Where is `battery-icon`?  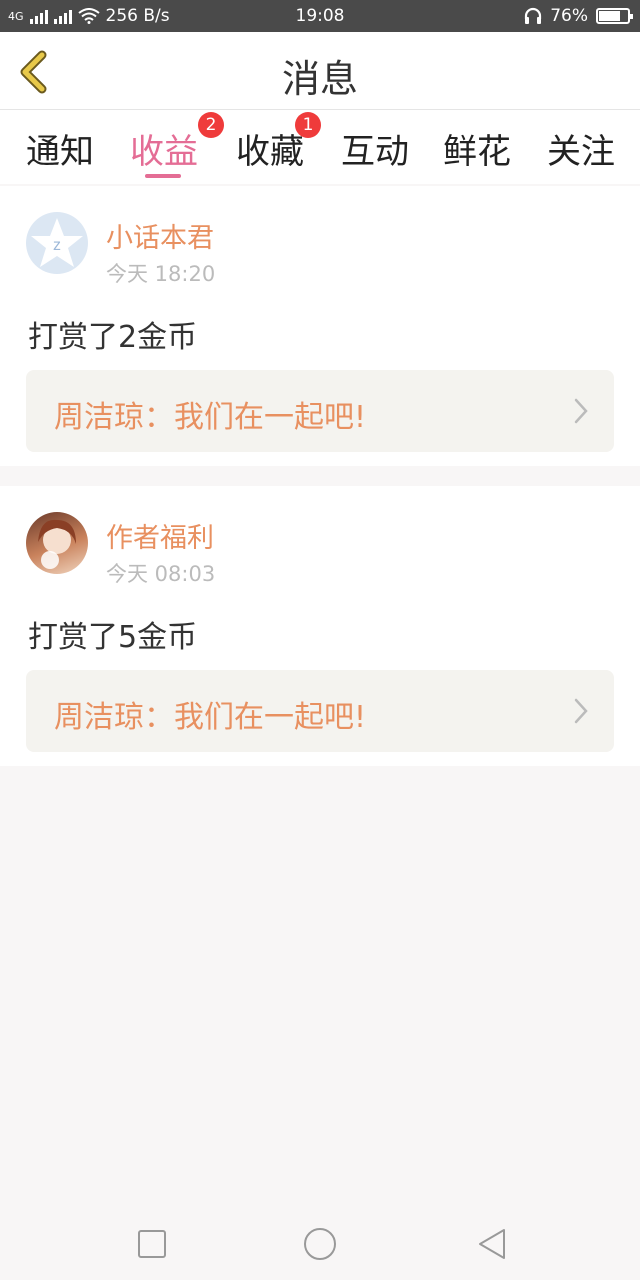
battery-icon is located at coordinates (614, 16).